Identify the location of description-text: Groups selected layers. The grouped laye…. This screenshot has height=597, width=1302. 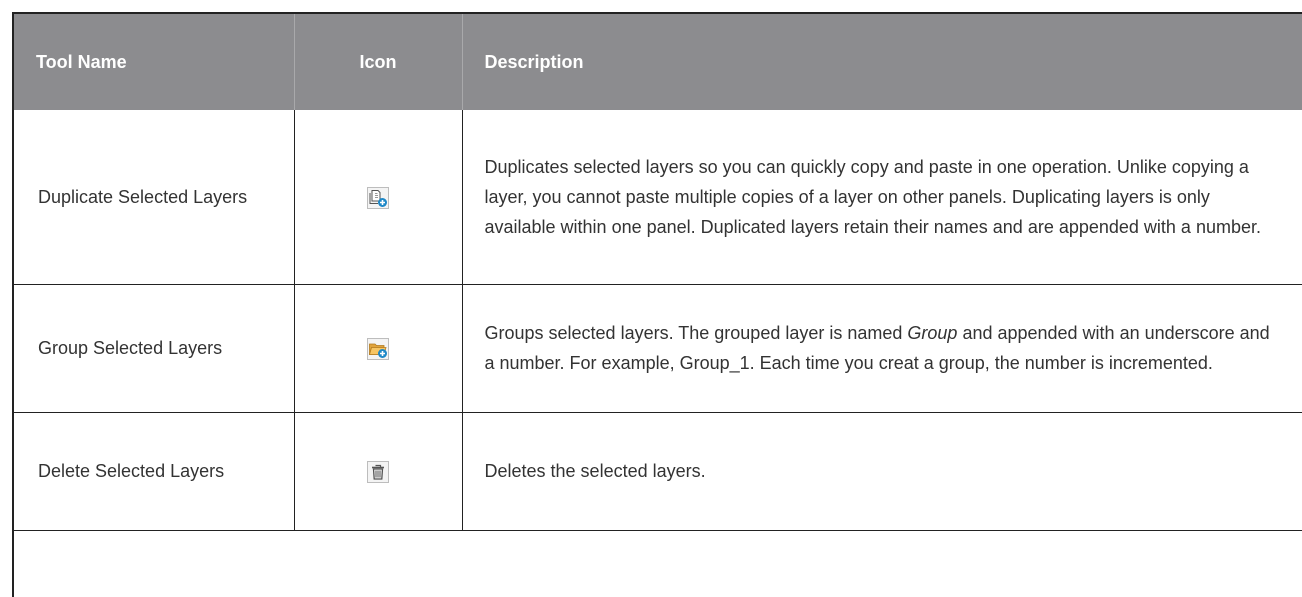
(696, 333).